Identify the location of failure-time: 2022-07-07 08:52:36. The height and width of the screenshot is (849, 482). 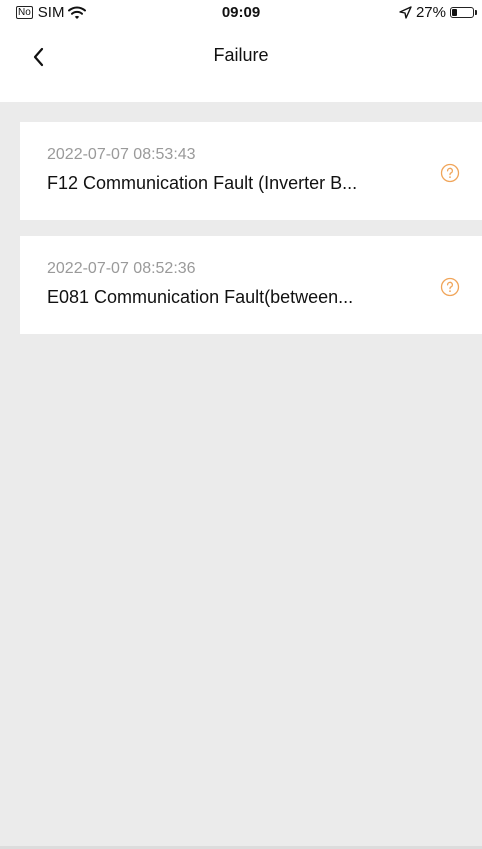
(121, 268).